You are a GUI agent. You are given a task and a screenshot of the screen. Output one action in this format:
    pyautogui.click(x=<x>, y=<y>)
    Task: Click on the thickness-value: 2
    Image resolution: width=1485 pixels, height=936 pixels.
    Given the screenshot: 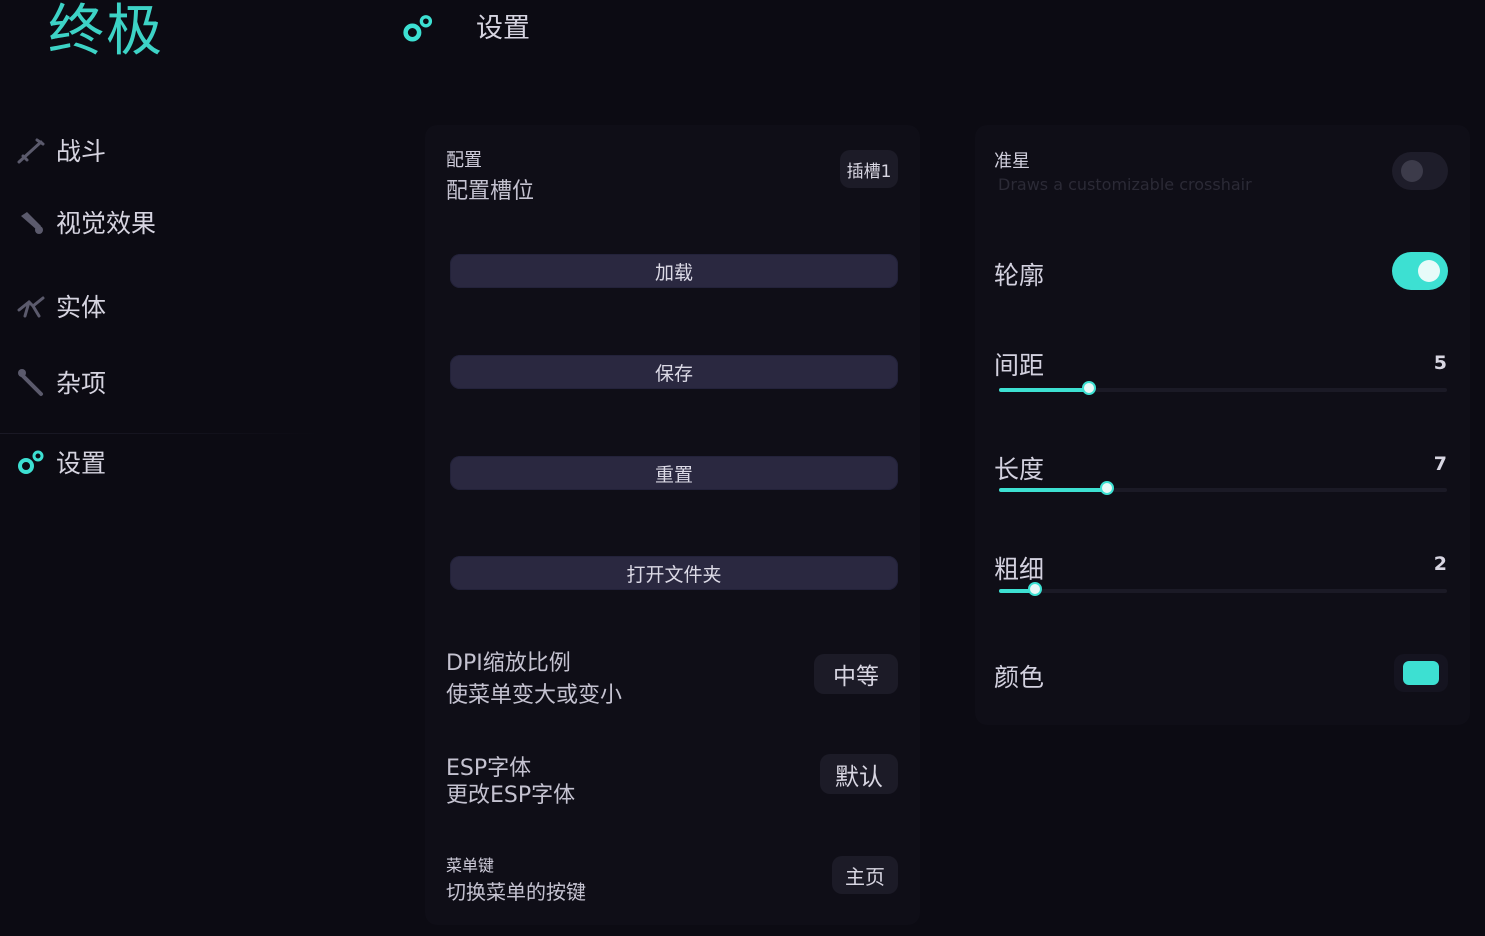 What is the action you would take?
    pyautogui.click(x=1440, y=564)
    